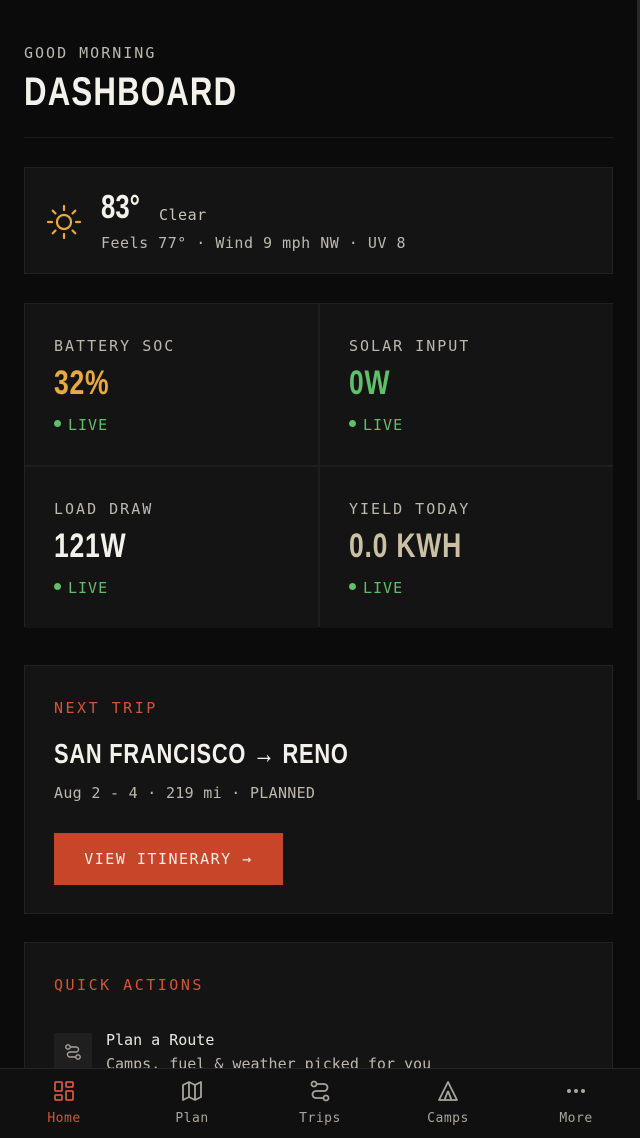  What do you see at coordinates (106, 708) in the screenshot?
I see `next-trip-label: NEXT TRIP` at bounding box center [106, 708].